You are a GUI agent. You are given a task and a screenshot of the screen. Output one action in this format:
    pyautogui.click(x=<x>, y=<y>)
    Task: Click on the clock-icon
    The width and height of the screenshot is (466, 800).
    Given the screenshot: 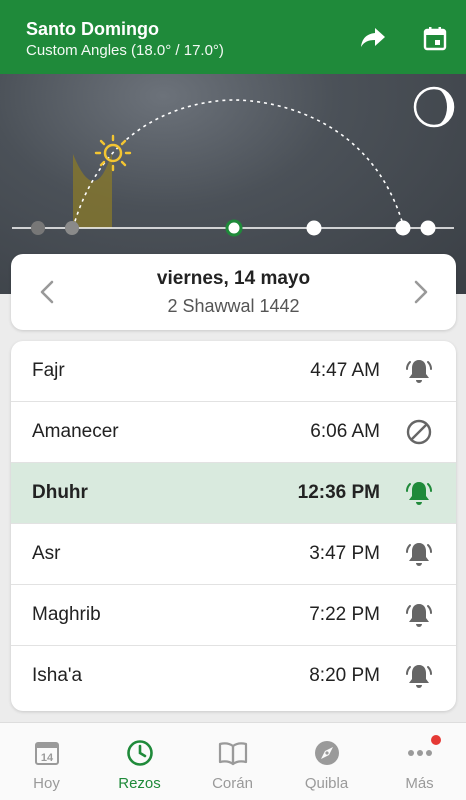 What is the action you would take?
    pyautogui.click(x=139, y=753)
    